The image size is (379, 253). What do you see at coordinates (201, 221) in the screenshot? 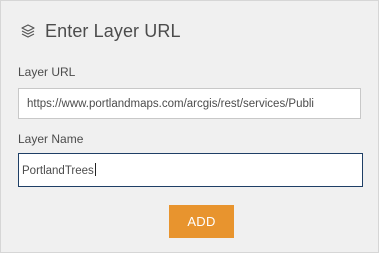
I see `add-button: ADD` at bounding box center [201, 221].